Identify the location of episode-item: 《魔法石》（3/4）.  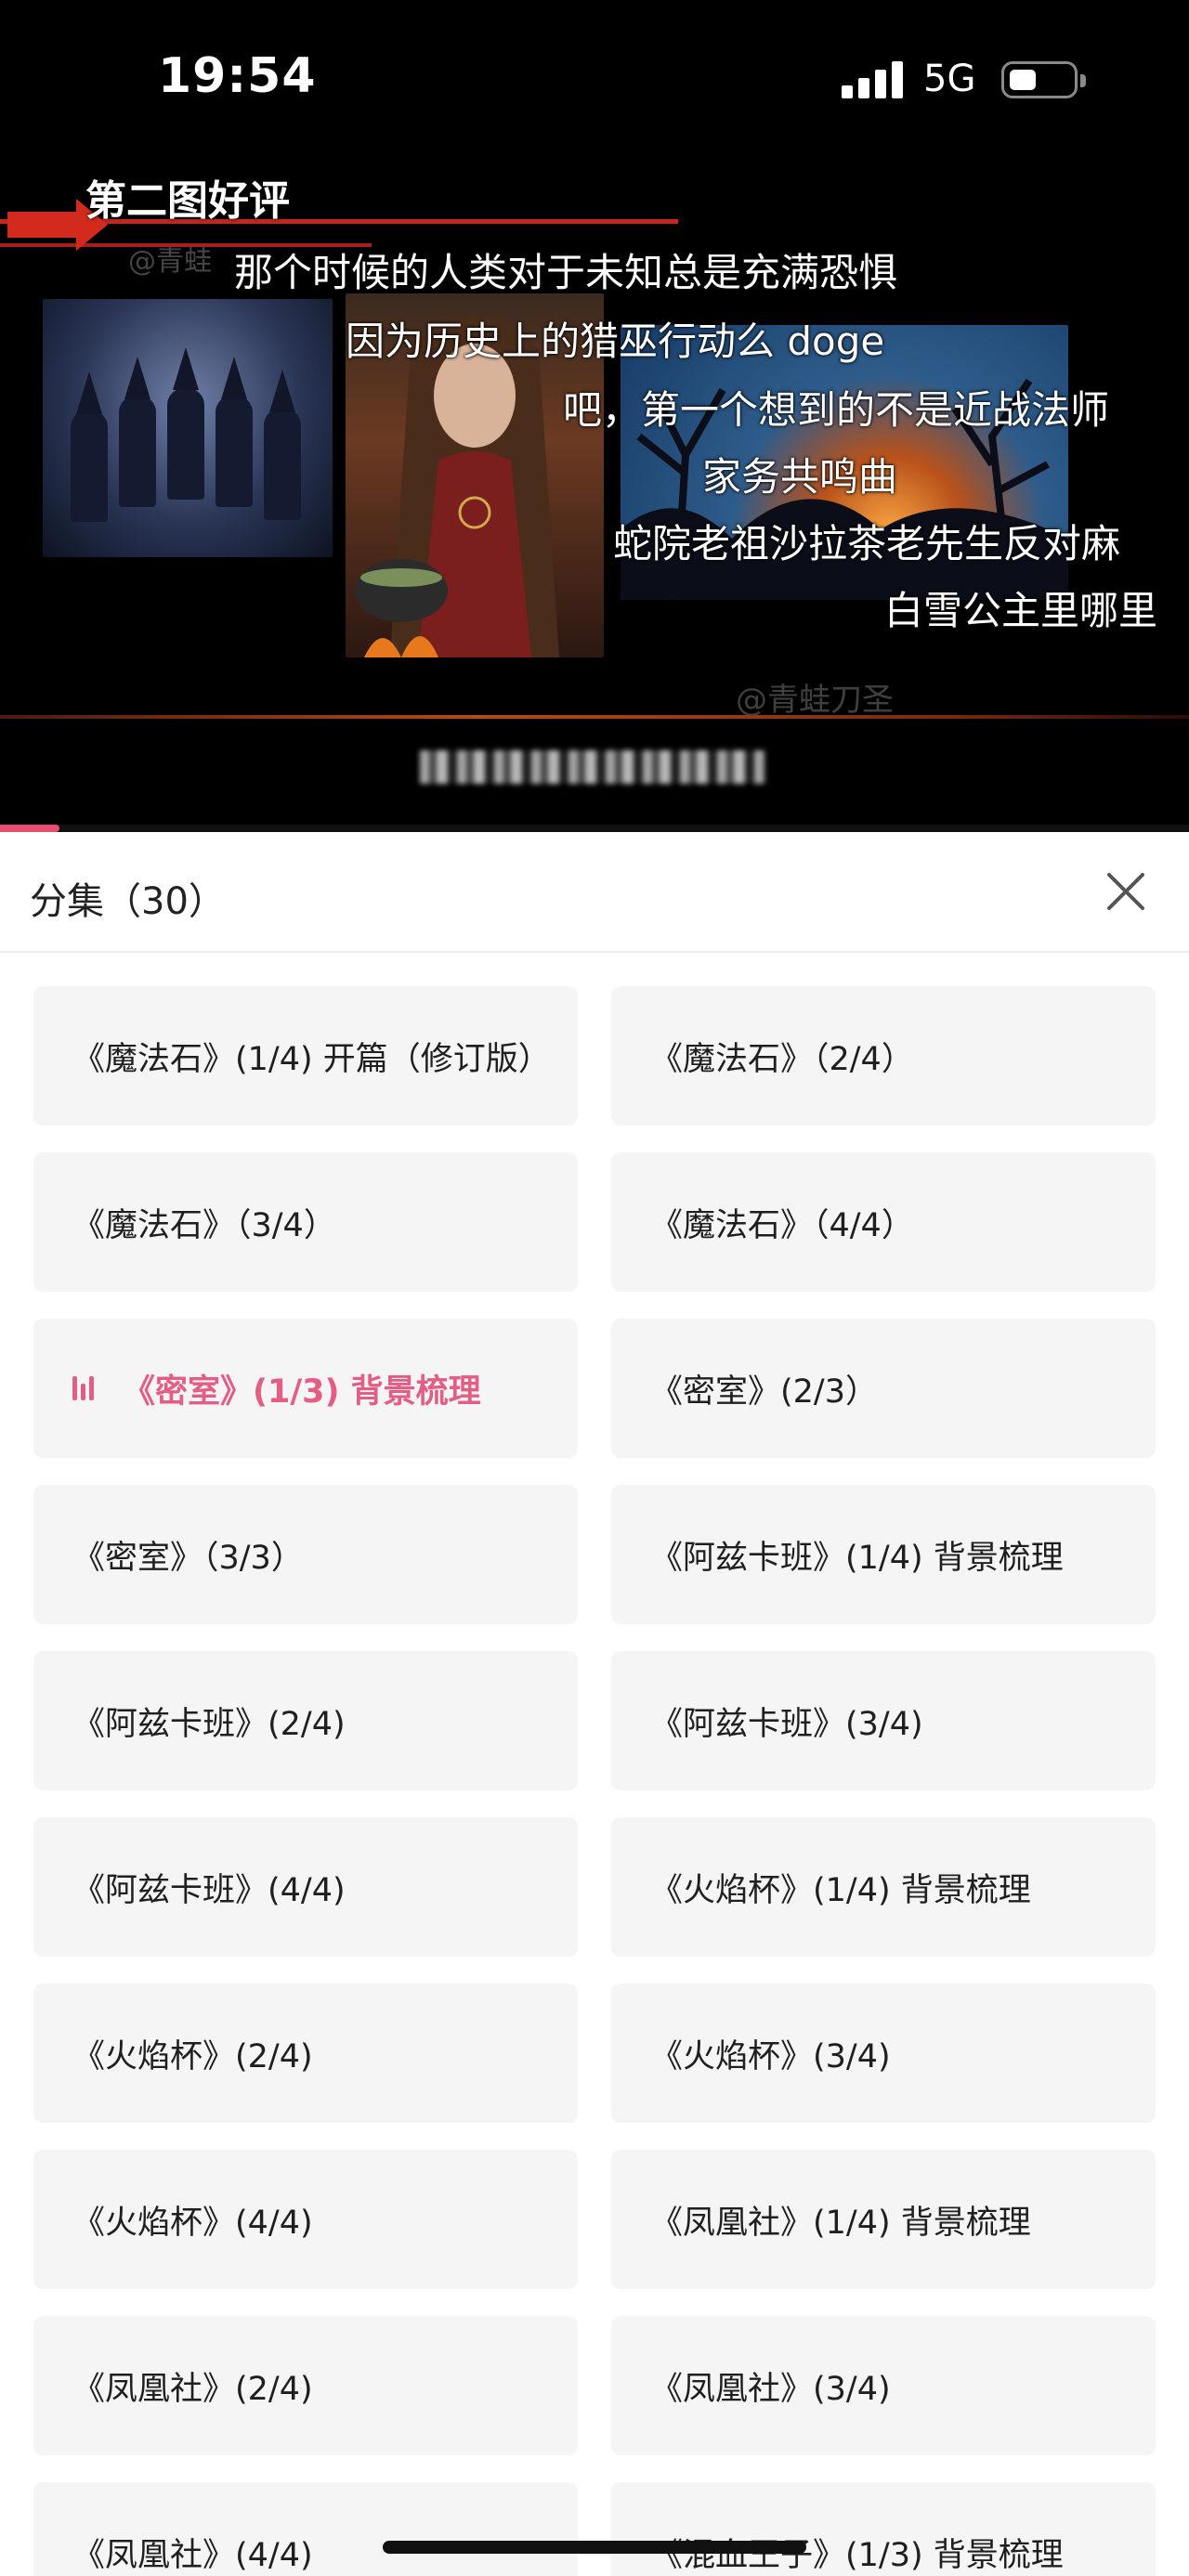
(305, 1222).